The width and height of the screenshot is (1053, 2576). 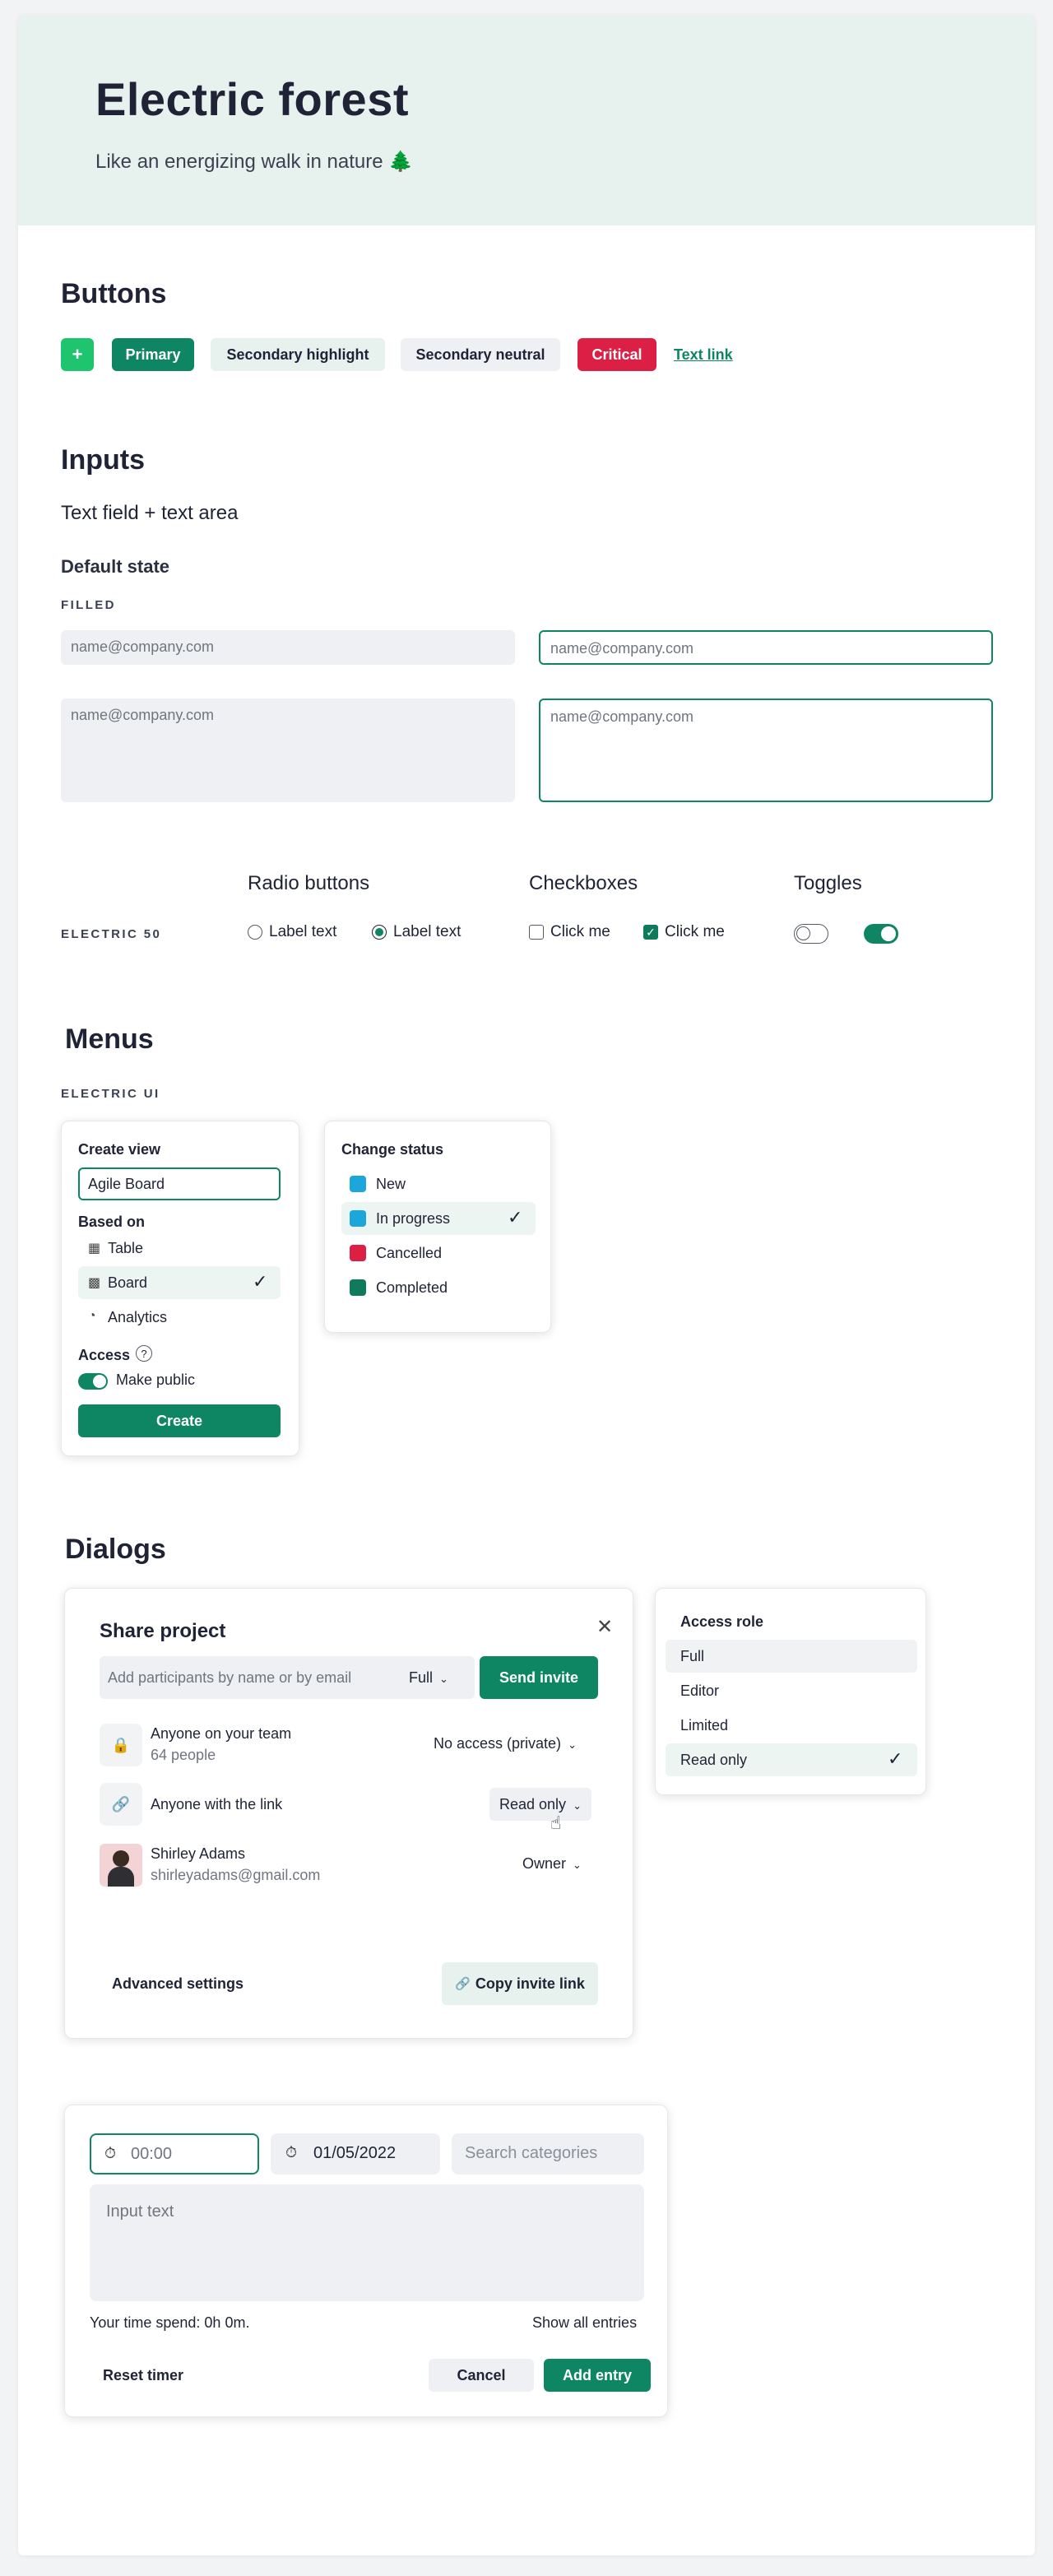 What do you see at coordinates (111, 934) in the screenshot?
I see `electric-50-eyebrow: ELECTRIC 50` at bounding box center [111, 934].